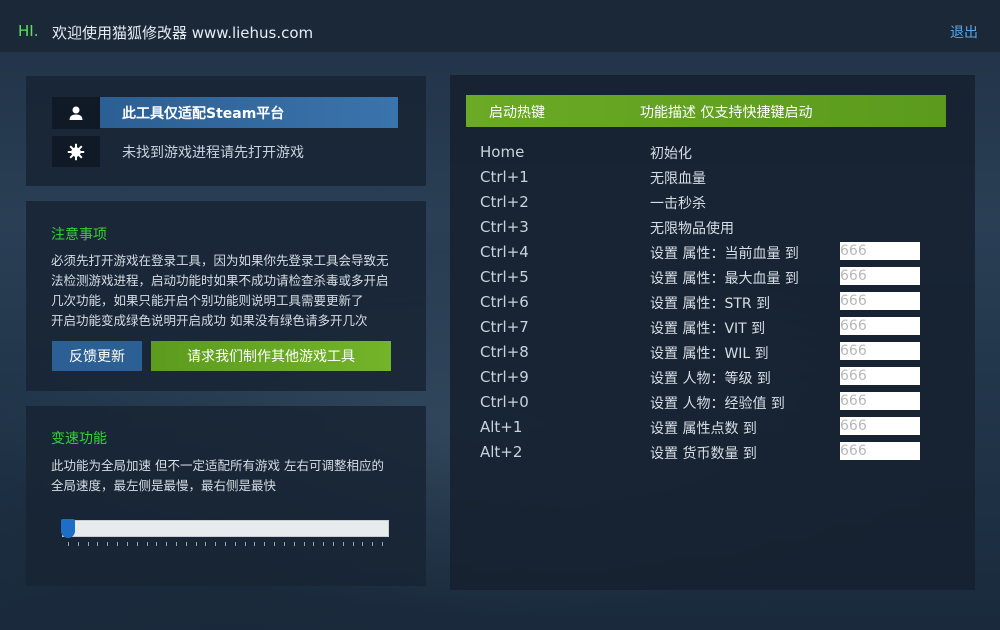 This screenshot has height=630, width=1000. I want to click on notes-line: 法检测游戏进程，启动功能时如果不成功请检查杀毒或多开启, so click(220, 280).